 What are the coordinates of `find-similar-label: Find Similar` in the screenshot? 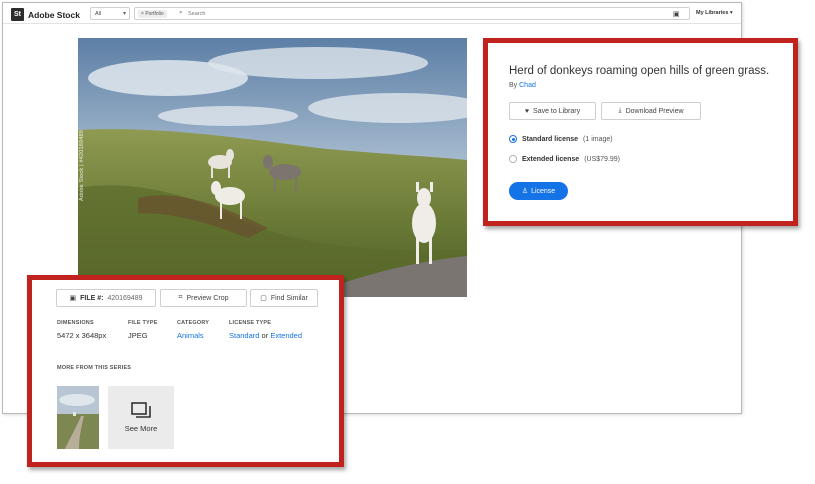 It's located at (289, 298).